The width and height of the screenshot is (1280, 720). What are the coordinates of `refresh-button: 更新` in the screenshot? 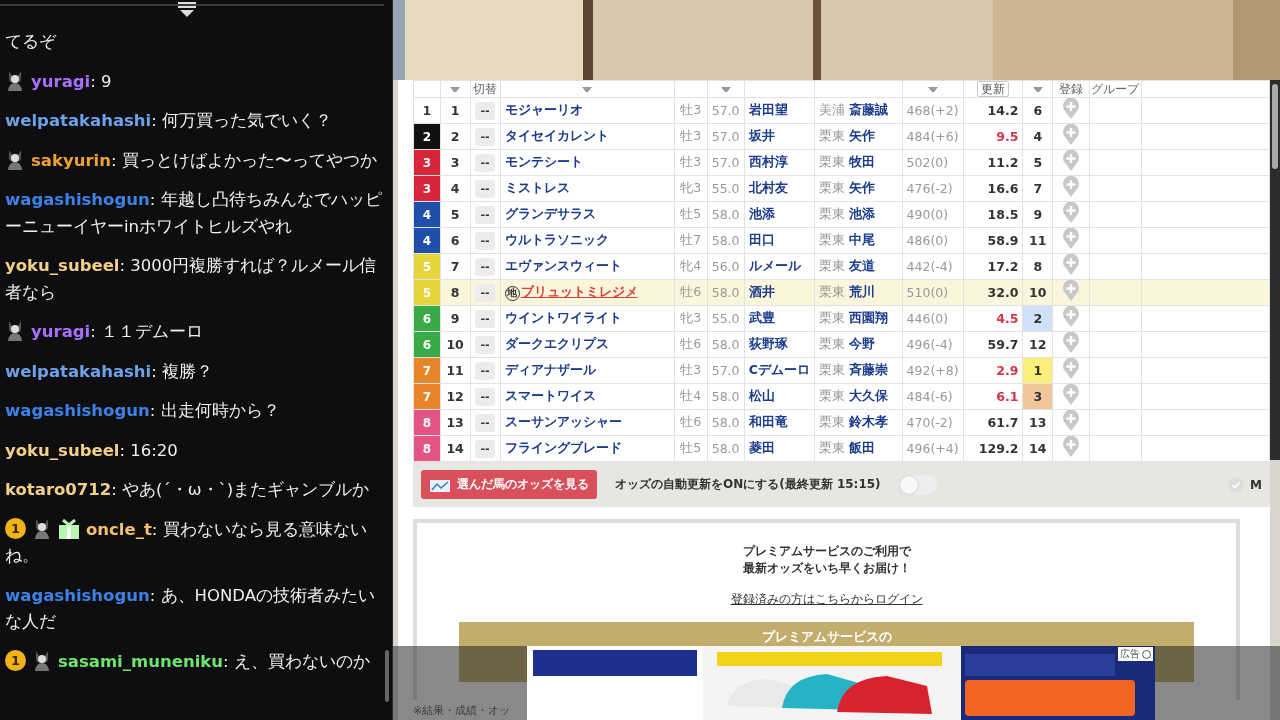 It's located at (993, 89).